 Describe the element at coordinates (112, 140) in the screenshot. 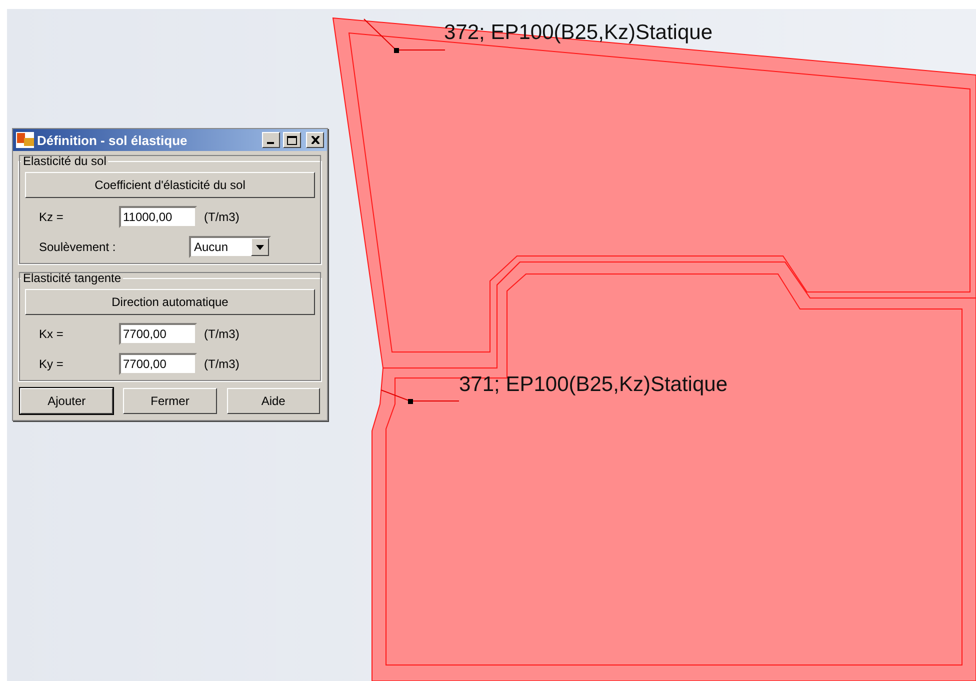

I see `window-title: Définition - sol élastique` at that location.